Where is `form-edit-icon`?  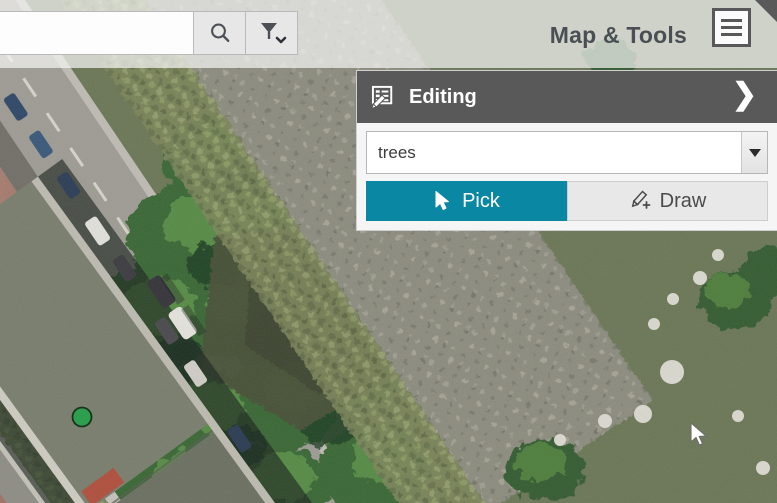 form-edit-icon is located at coordinates (382, 97).